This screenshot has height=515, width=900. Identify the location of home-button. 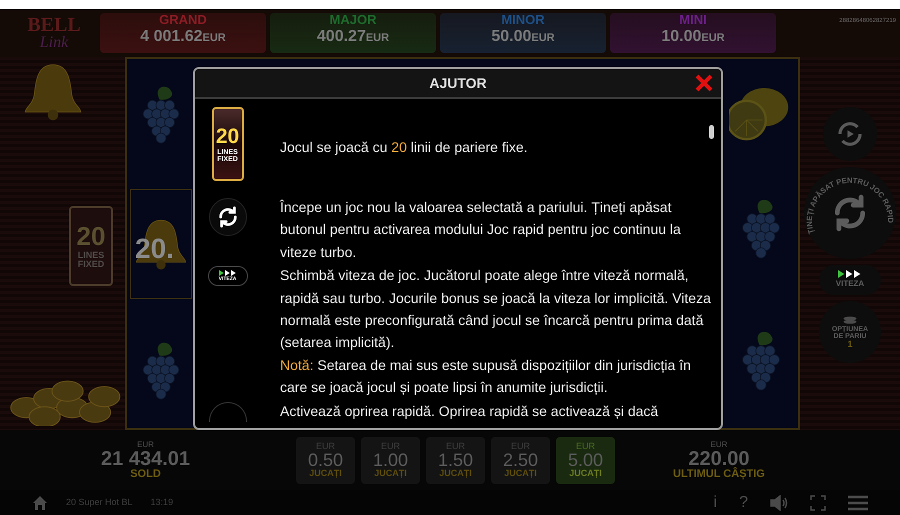
(40, 502).